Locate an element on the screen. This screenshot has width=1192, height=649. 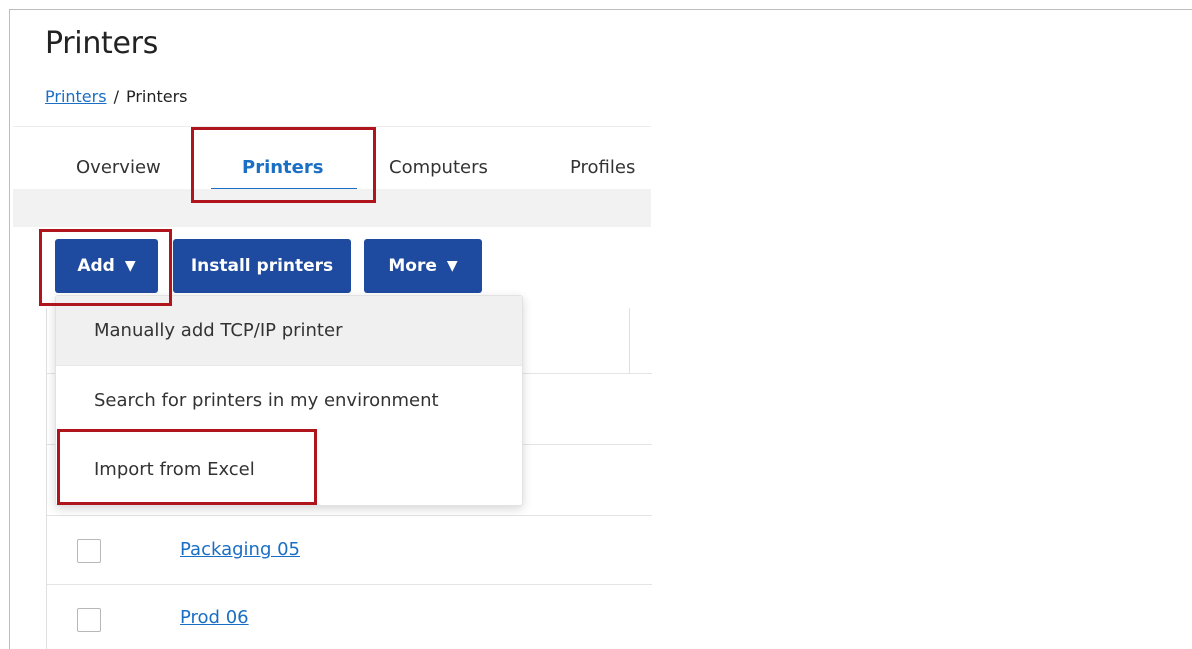
tab-profiles: Profiles is located at coordinates (602, 167).